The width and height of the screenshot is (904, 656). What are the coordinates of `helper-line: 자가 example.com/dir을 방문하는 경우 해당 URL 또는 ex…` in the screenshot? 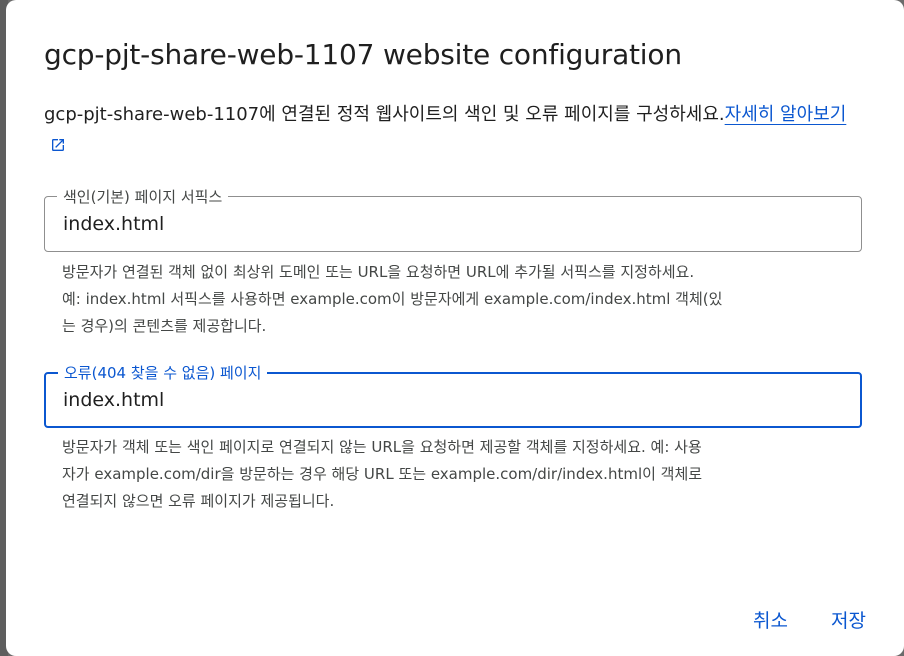 It's located at (382, 474).